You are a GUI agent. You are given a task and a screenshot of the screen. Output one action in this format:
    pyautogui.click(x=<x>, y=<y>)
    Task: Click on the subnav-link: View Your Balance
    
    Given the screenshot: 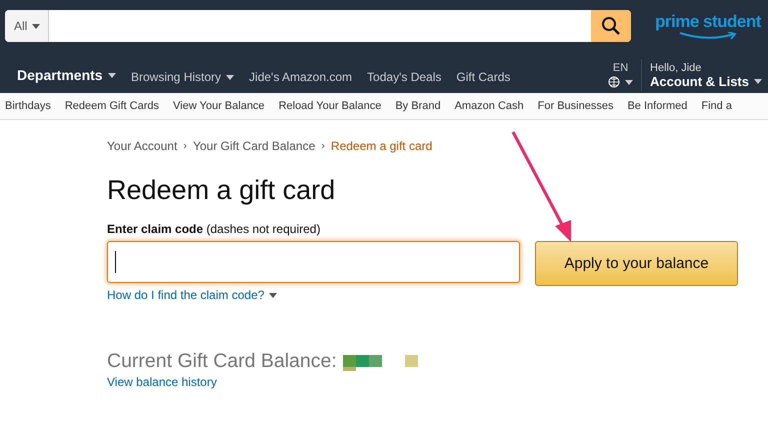 What is the action you would take?
    pyautogui.click(x=219, y=106)
    